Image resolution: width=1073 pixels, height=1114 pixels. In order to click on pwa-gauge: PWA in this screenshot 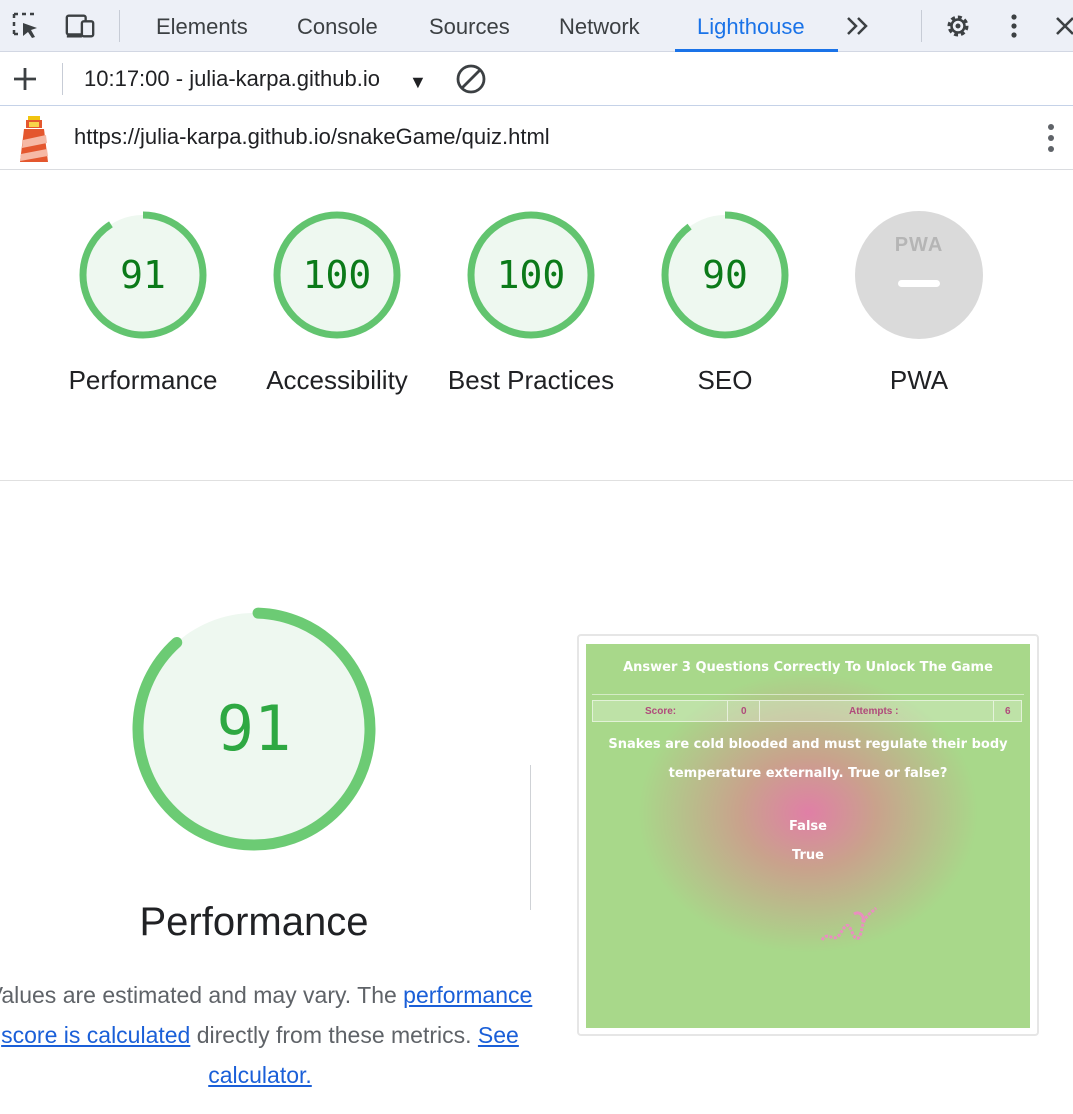, I will do `click(919, 275)`.